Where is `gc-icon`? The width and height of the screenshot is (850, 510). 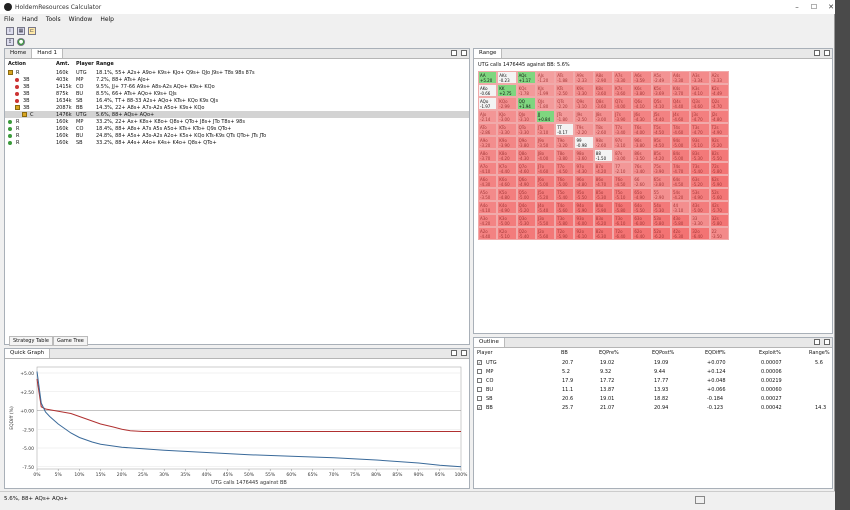
gc-icon is located at coordinates (700, 500).